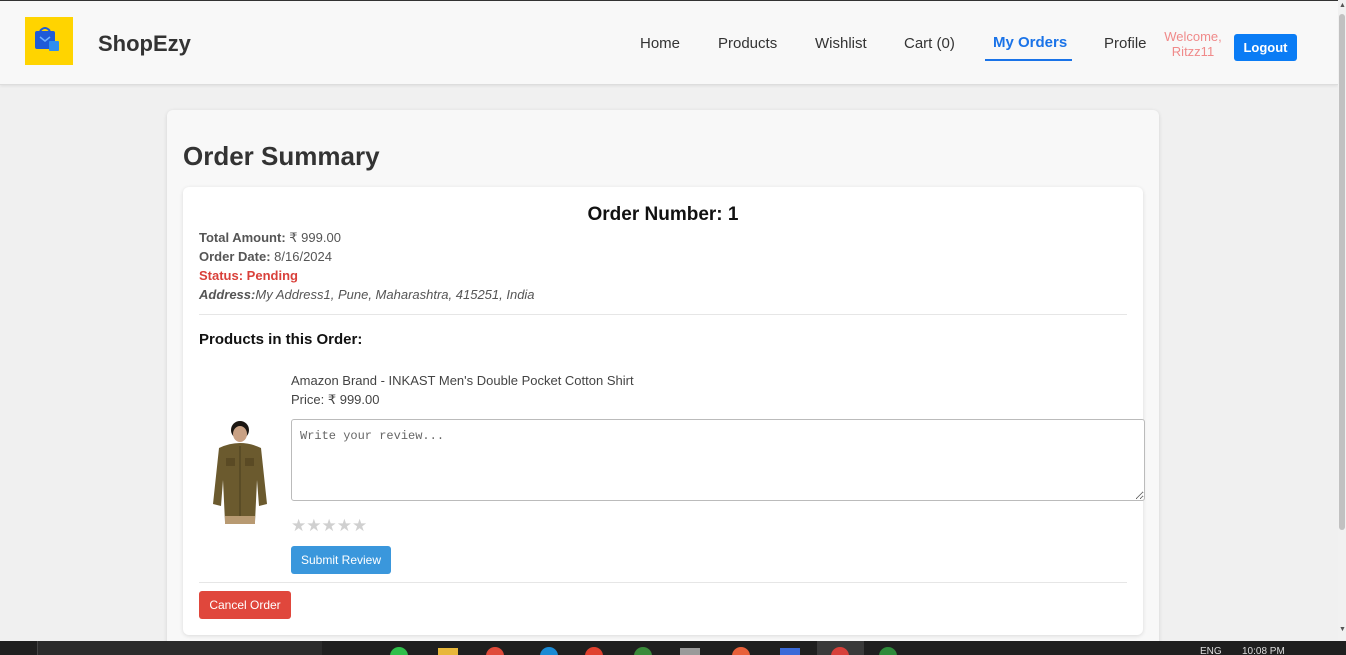 The width and height of the screenshot is (1346, 655). What do you see at coordinates (238, 472) in the screenshot?
I see `product-image` at bounding box center [238, 472].